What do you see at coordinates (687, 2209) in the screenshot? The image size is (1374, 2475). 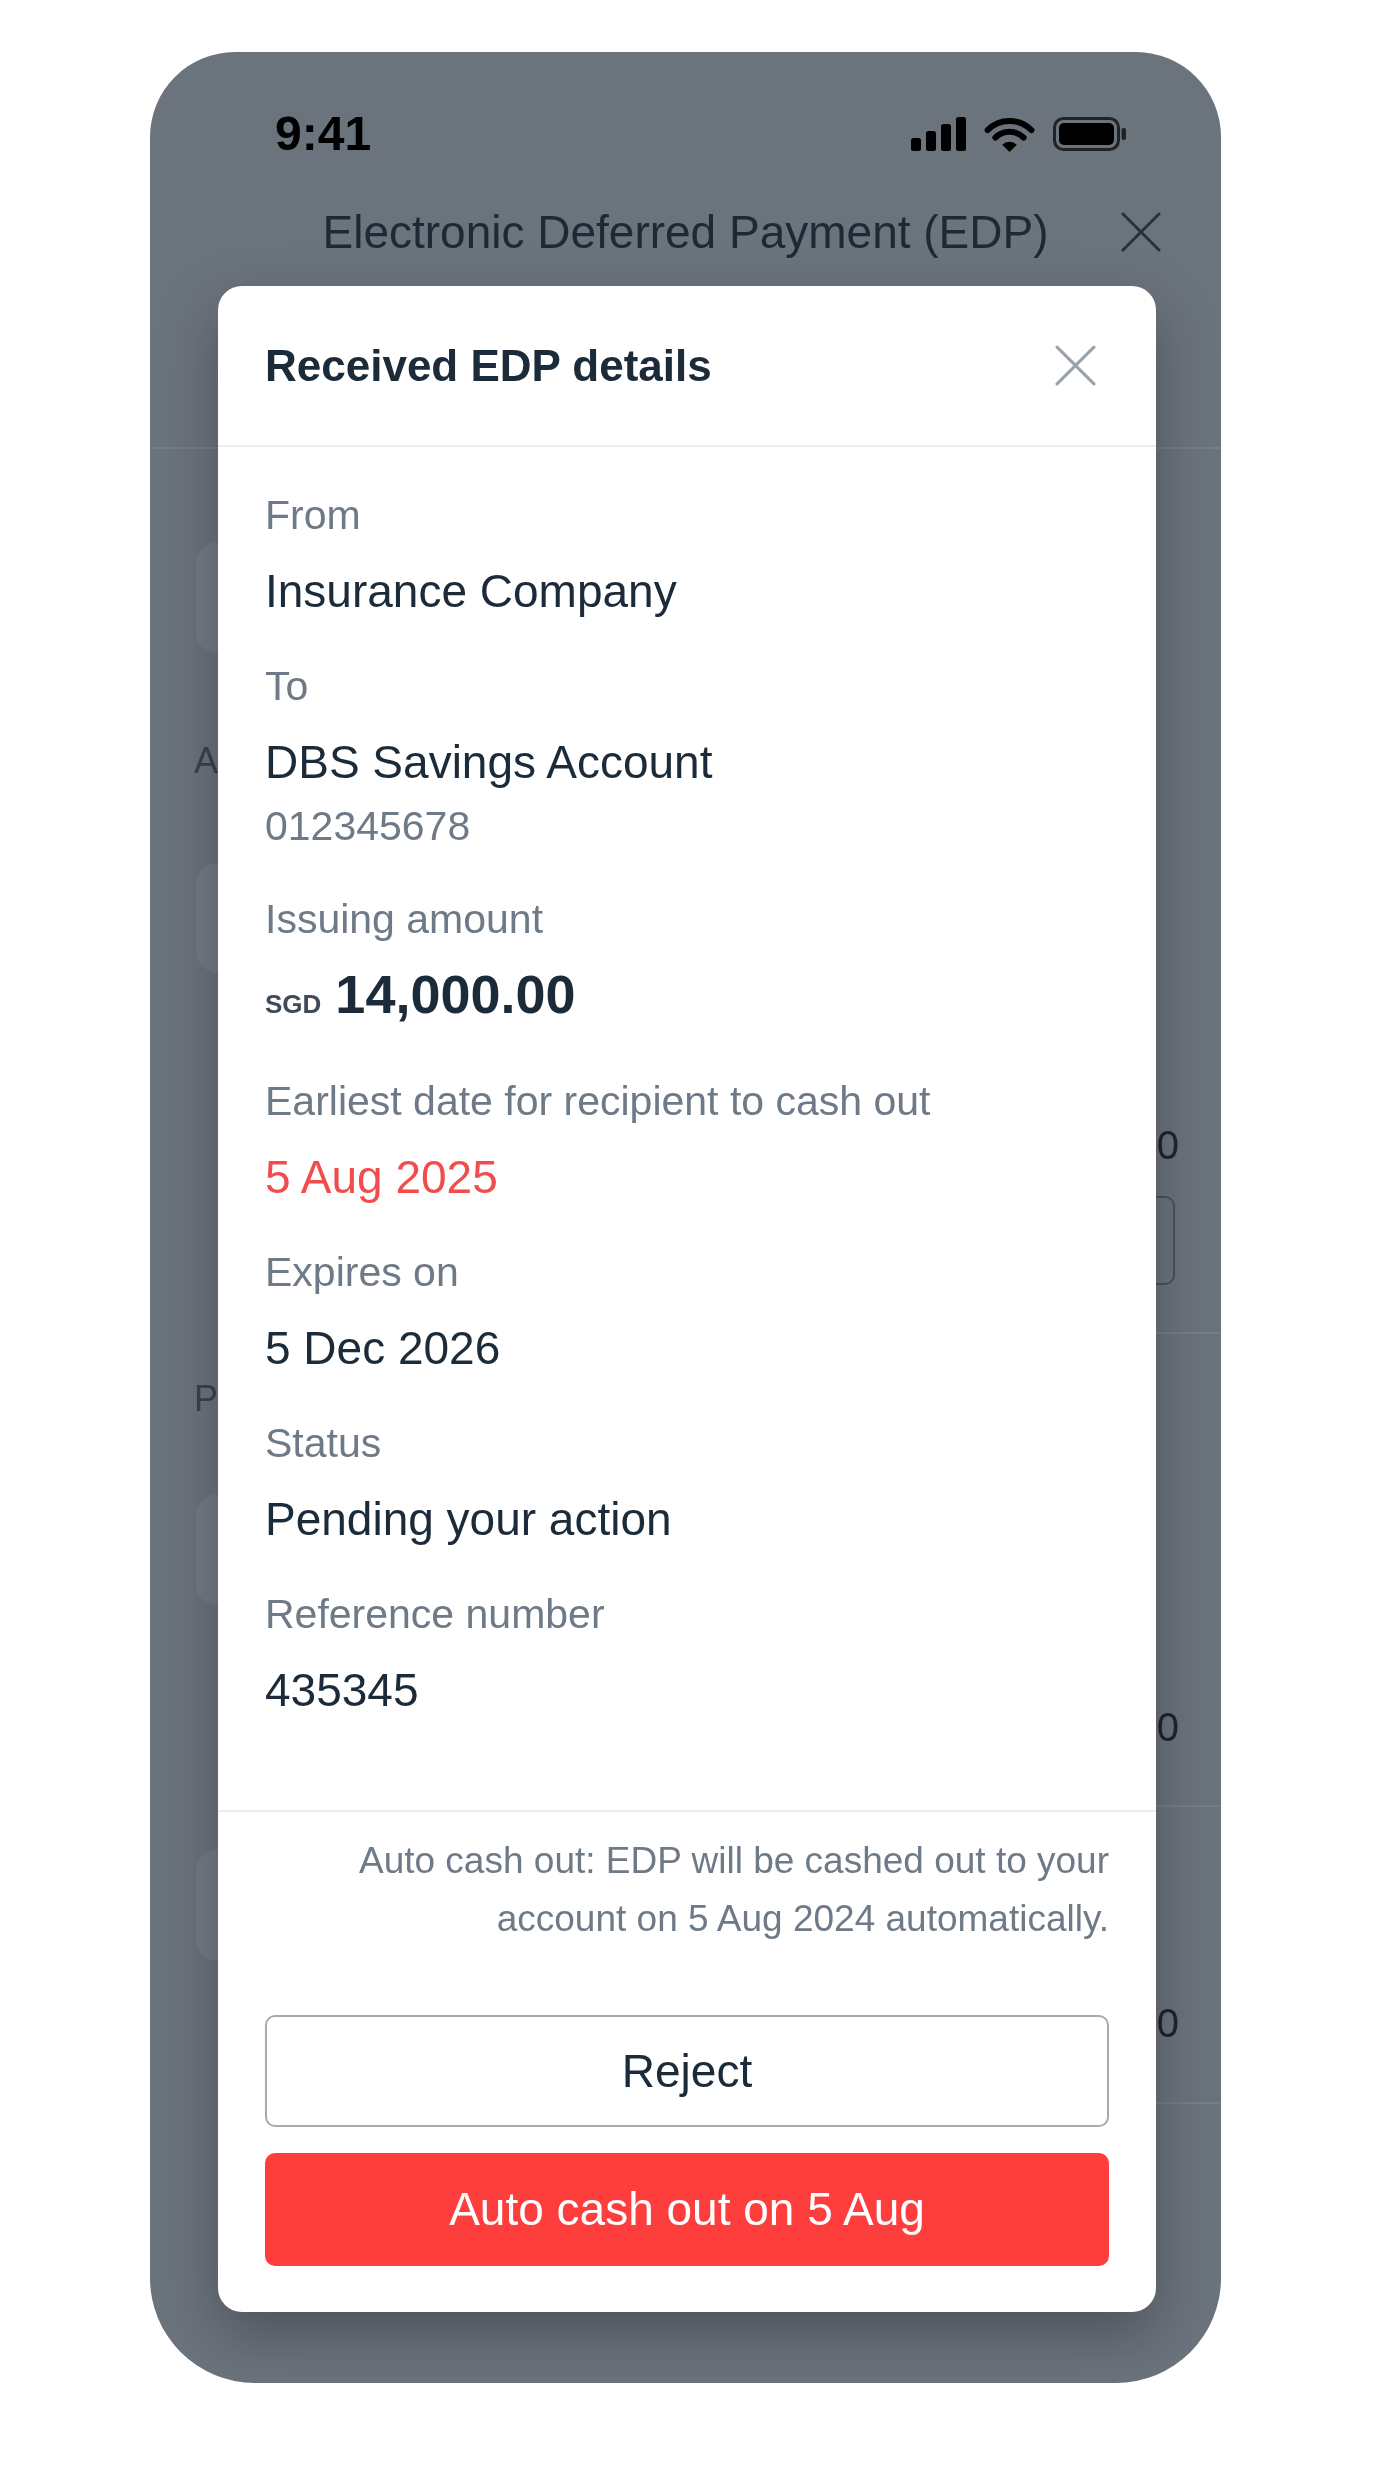 I see `action-button: Auto cash out on 5 Aug` at bounding box center [687, 2209].